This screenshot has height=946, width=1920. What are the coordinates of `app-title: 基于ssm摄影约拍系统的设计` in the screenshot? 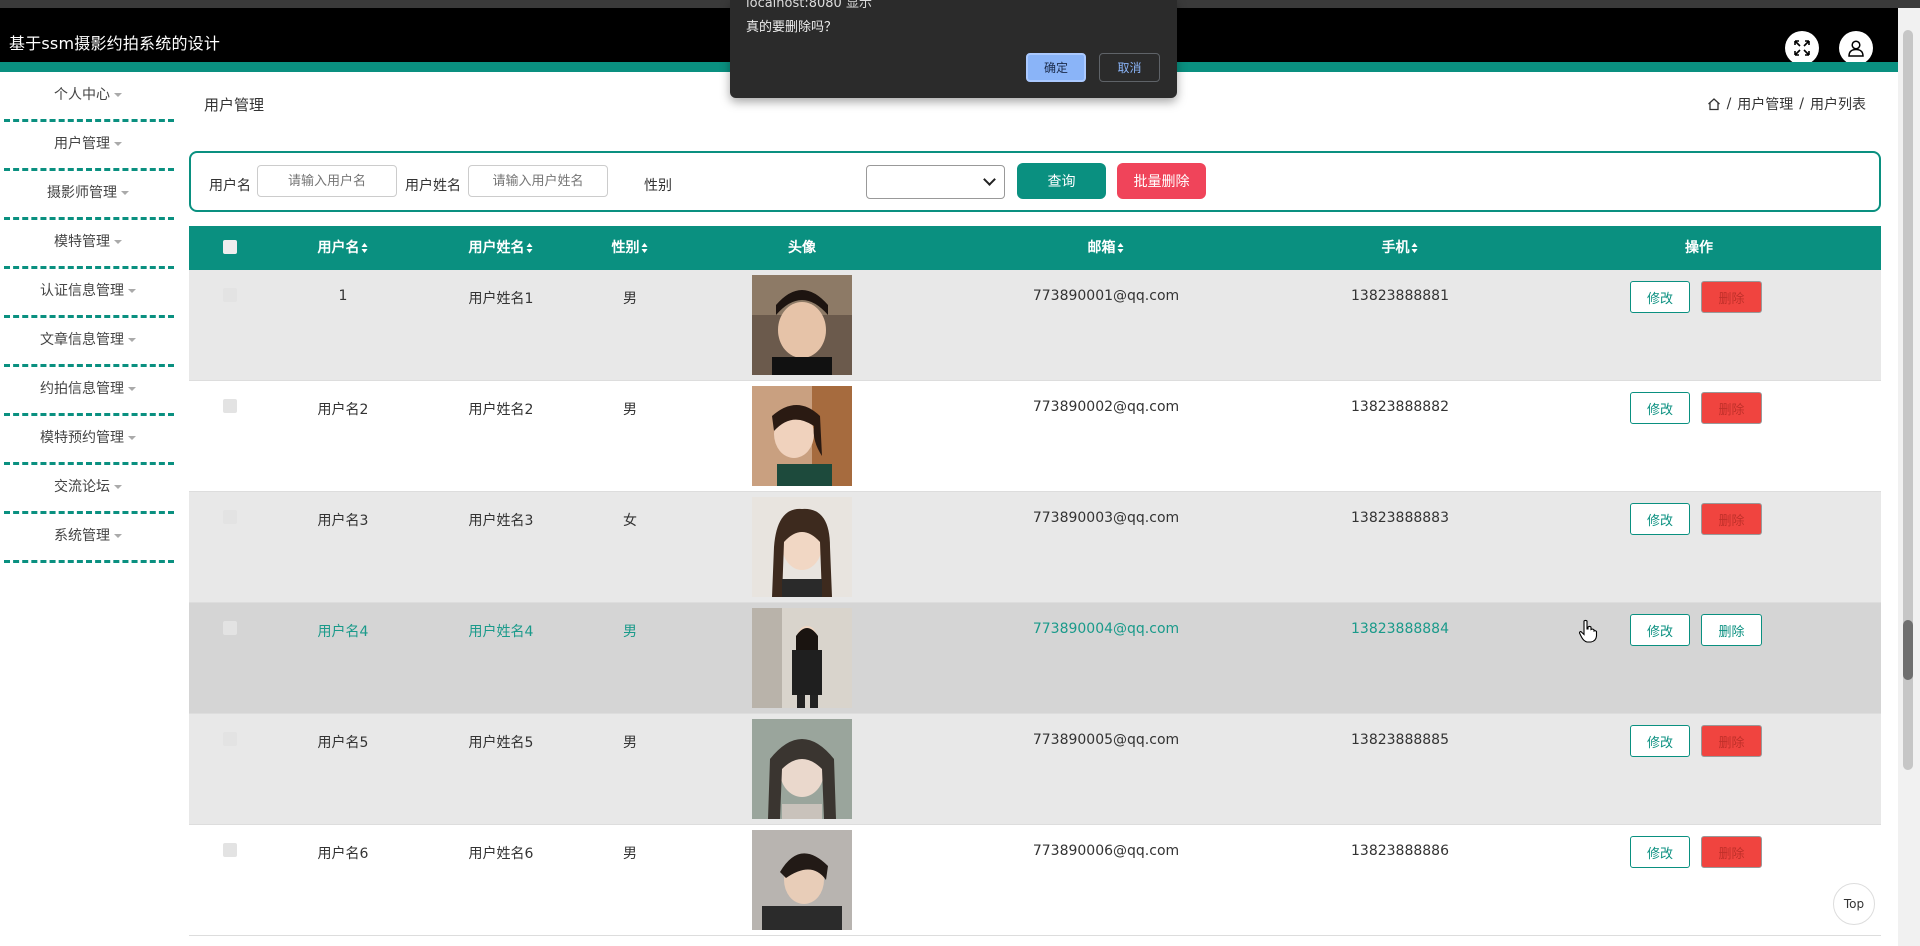 It's located at (115, 43).